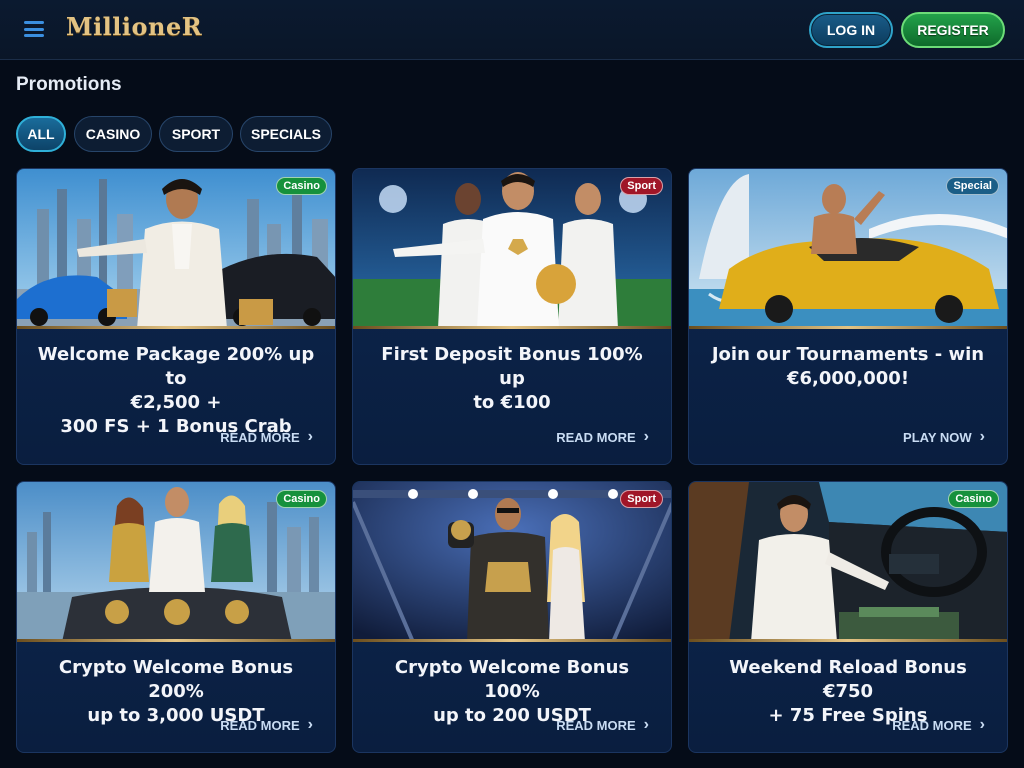 The height and width of the screenshot is (768, 1024). I want to click on promo-image-fight-arena: Sport, so click(512, 562).